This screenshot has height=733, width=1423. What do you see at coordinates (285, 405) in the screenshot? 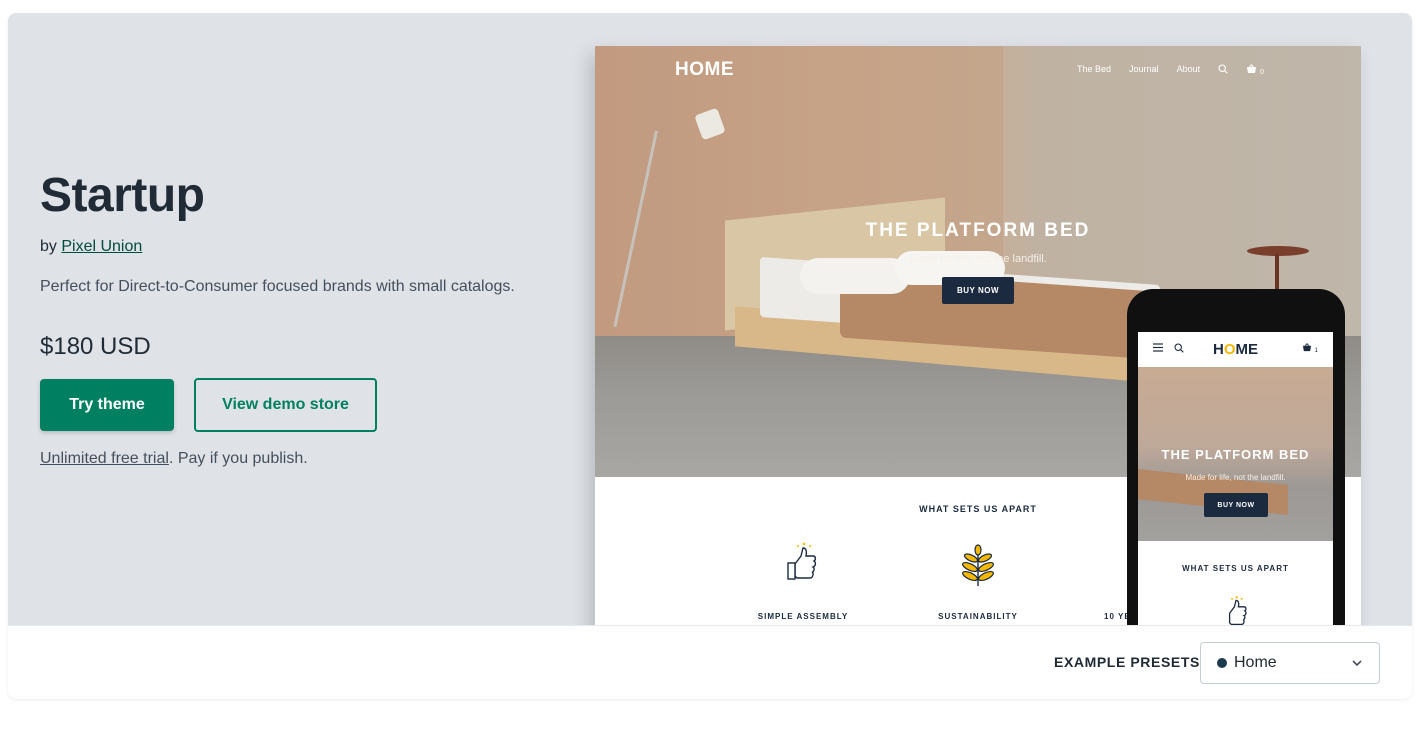
I see `view-demo-store-button: View demo store` at bounding box center [285, 405].